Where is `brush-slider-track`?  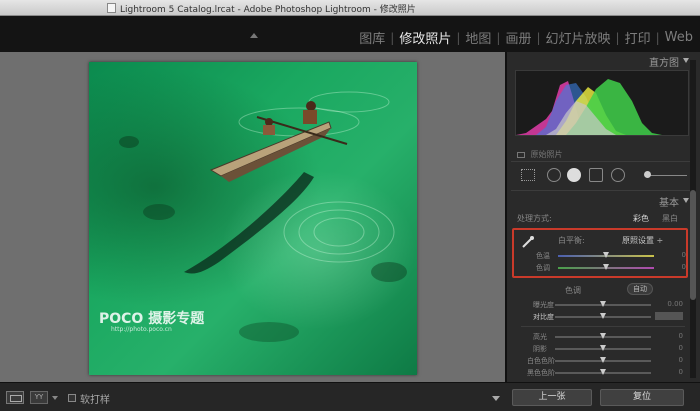
brush-slider-track is located at coordinates (667, 175).